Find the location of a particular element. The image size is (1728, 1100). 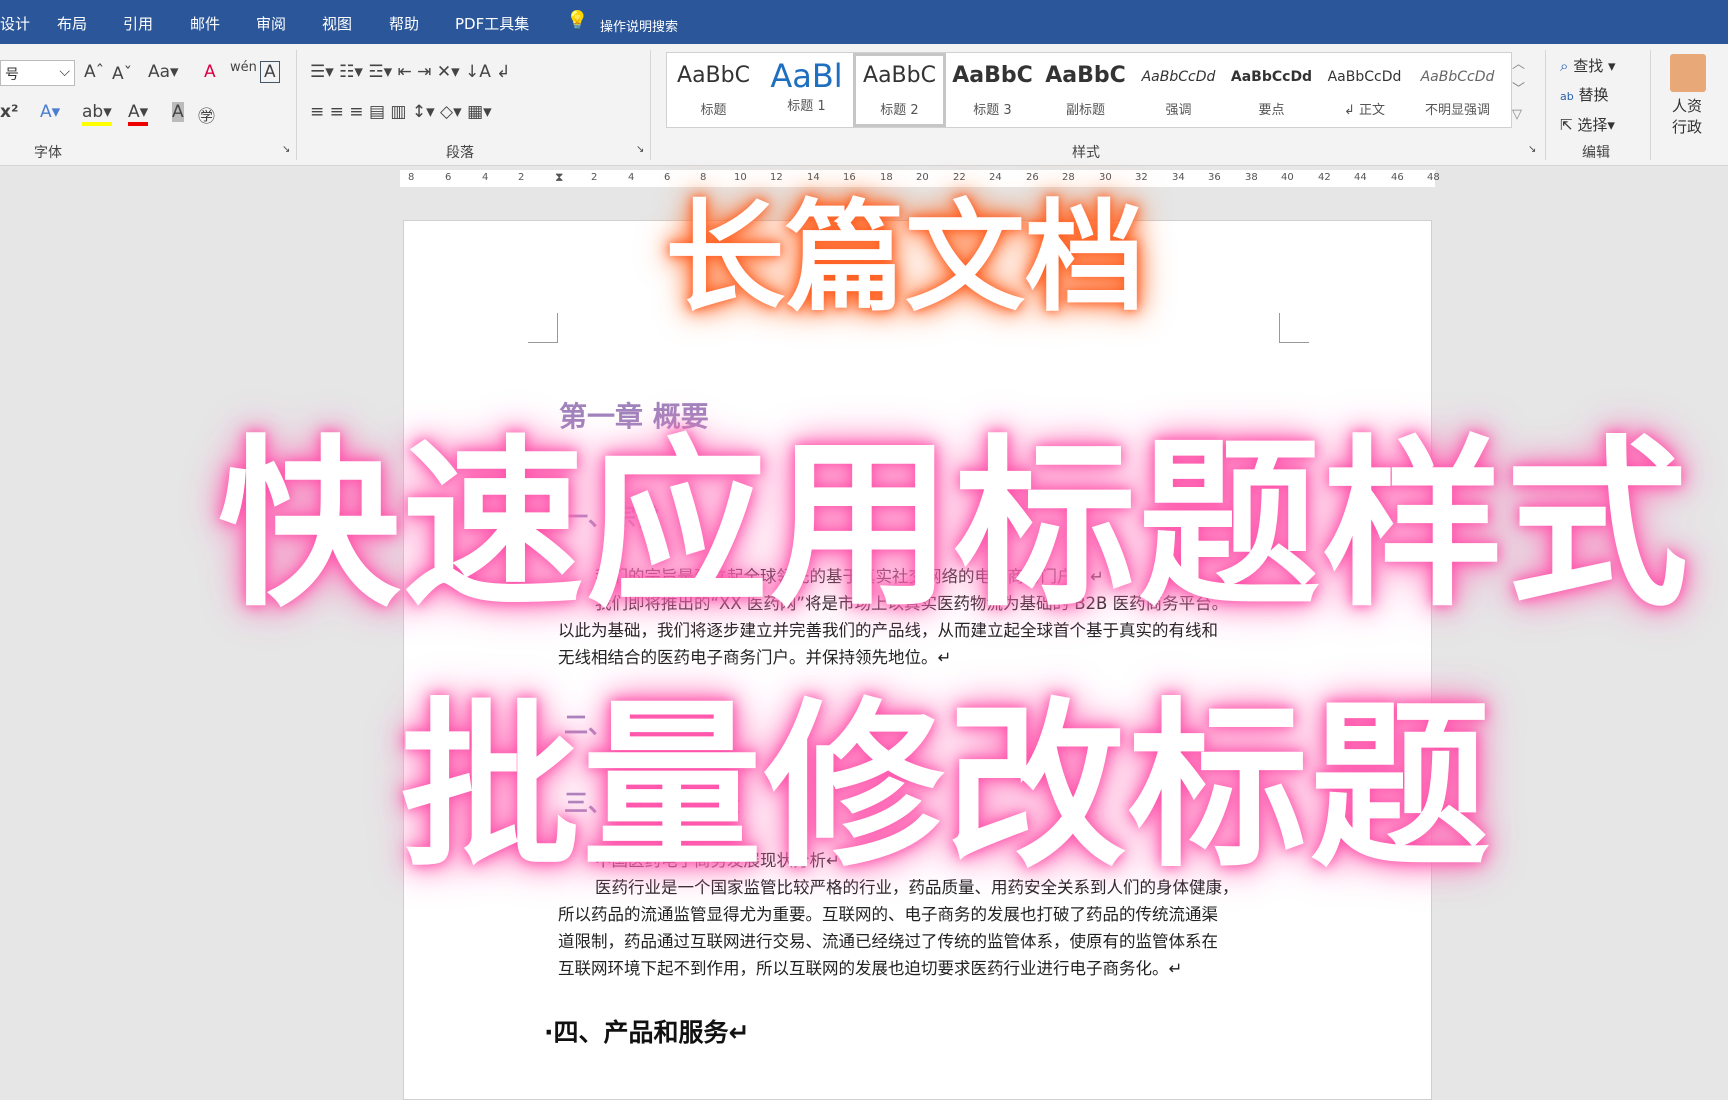

chevron-down-icon: ⌵ is located at coordinates (64, 72).